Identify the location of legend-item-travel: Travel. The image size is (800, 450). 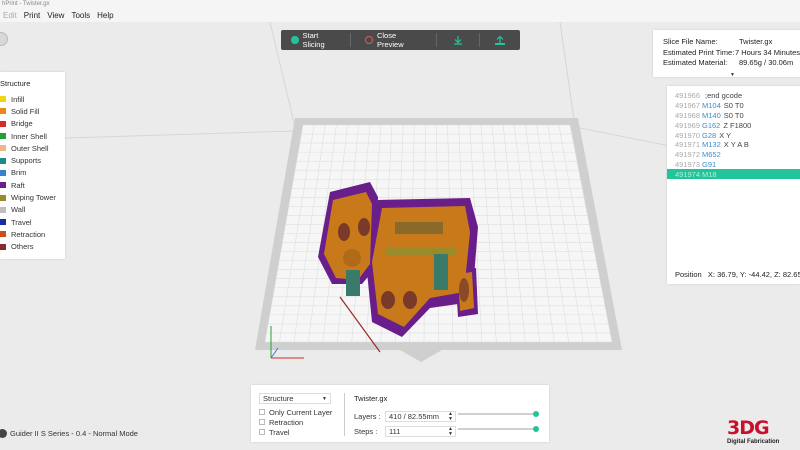
(32, 222).